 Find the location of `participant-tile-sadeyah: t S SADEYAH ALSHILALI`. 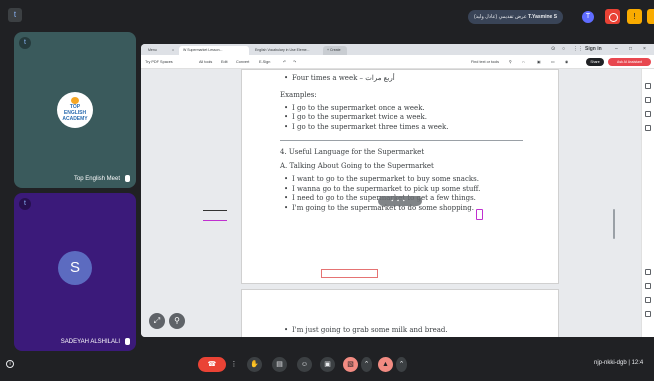

participant-tile-sadeyah: t S SADEYAH ALSHILALI is located at coordinates (75, 272).